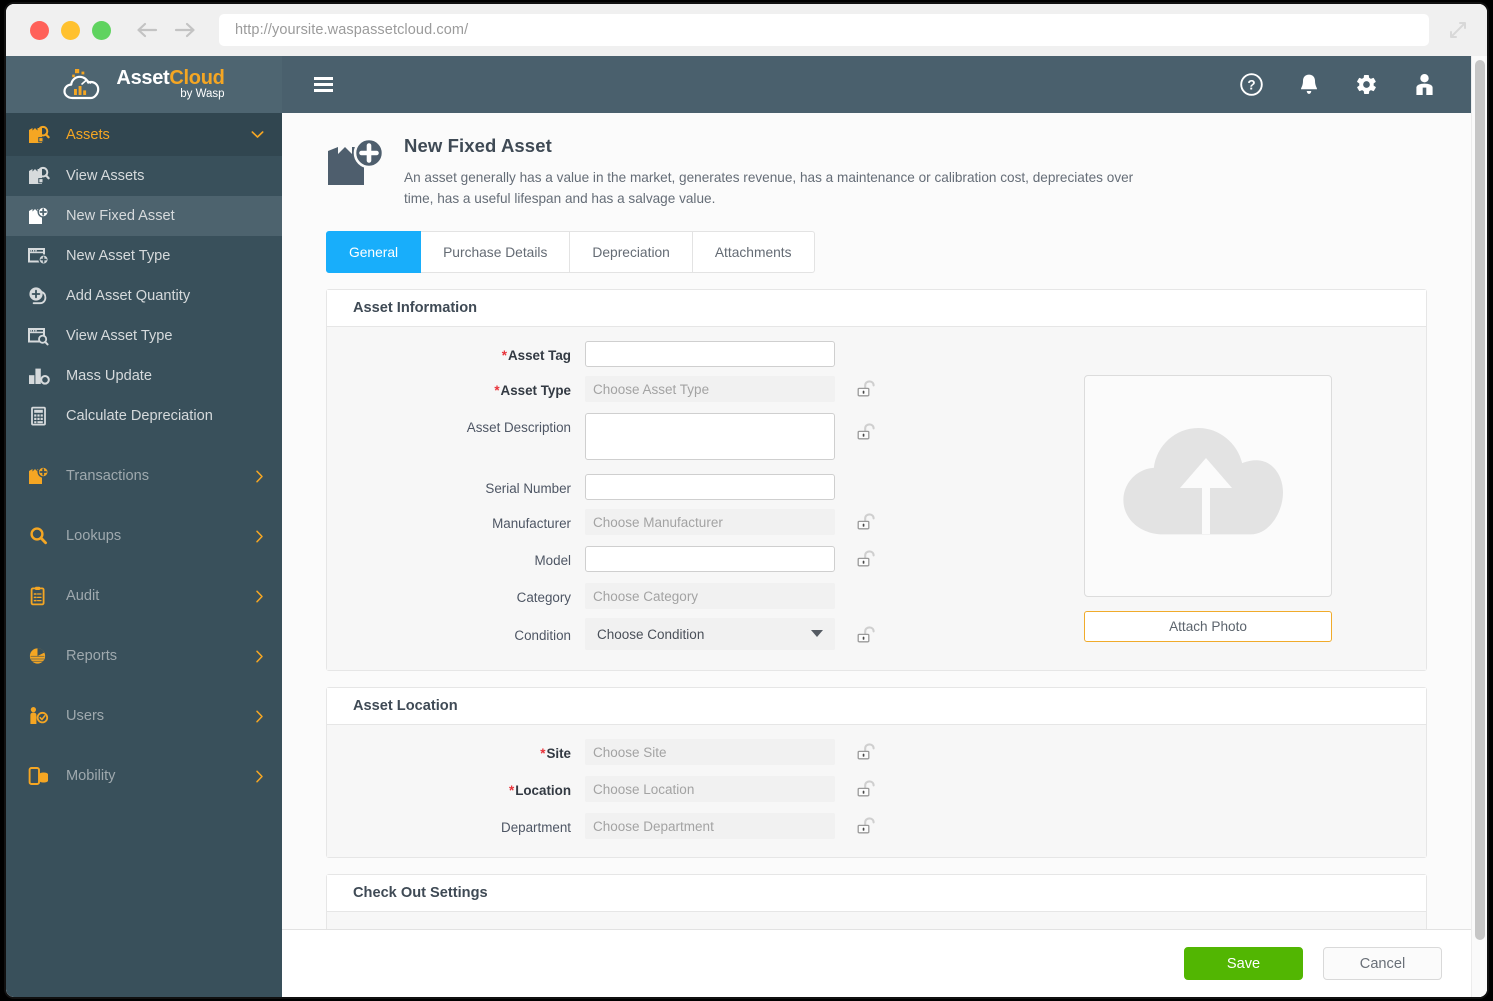 The width and height of the screenshot is (1493, 1001). I want to click on save-button: Save, so click(1243, 963).